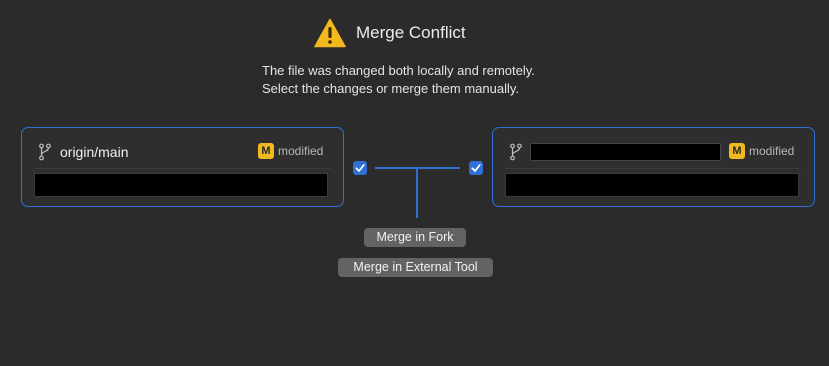 The width and height of the screenshot is (829, 366). What do you see at coordinates (94, 152) in the screenshot?
I see `branch-name: origin/main` at bounding box center [94, 152].